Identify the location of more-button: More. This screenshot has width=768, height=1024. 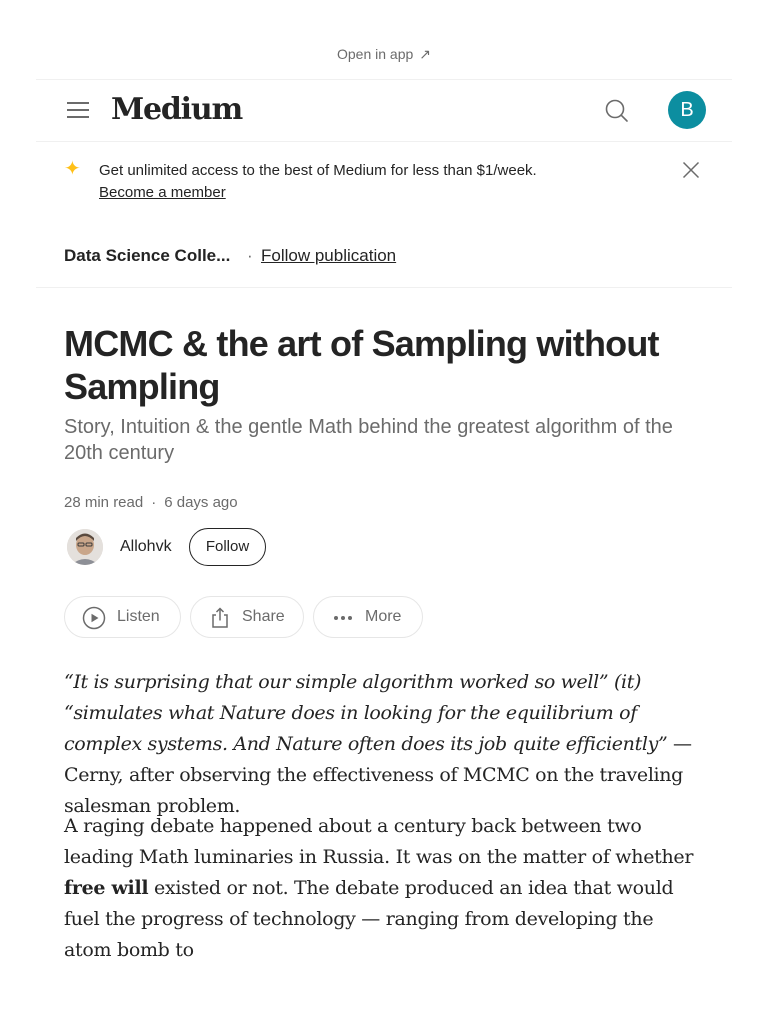
(368, 617).